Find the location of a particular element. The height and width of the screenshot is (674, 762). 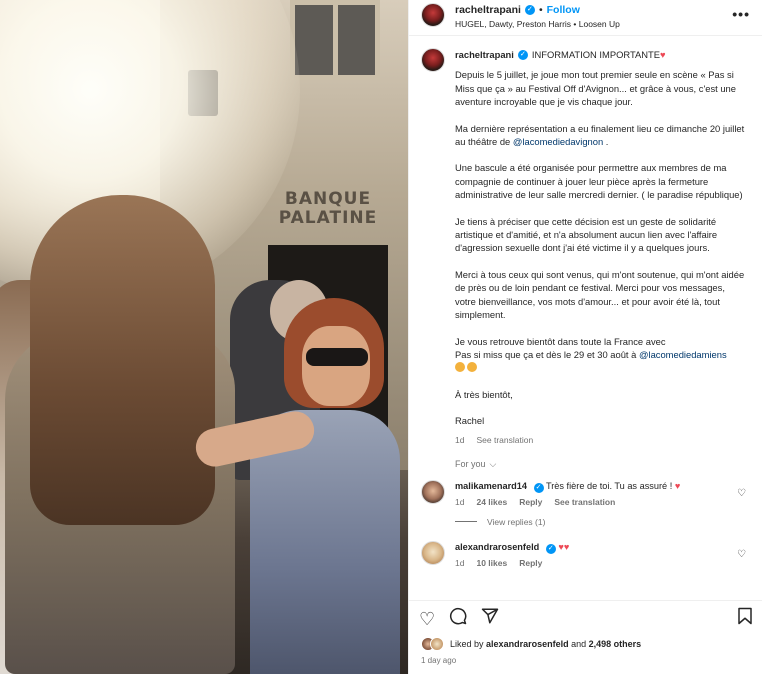

caption-avatar is located at coordinates (433, 60).